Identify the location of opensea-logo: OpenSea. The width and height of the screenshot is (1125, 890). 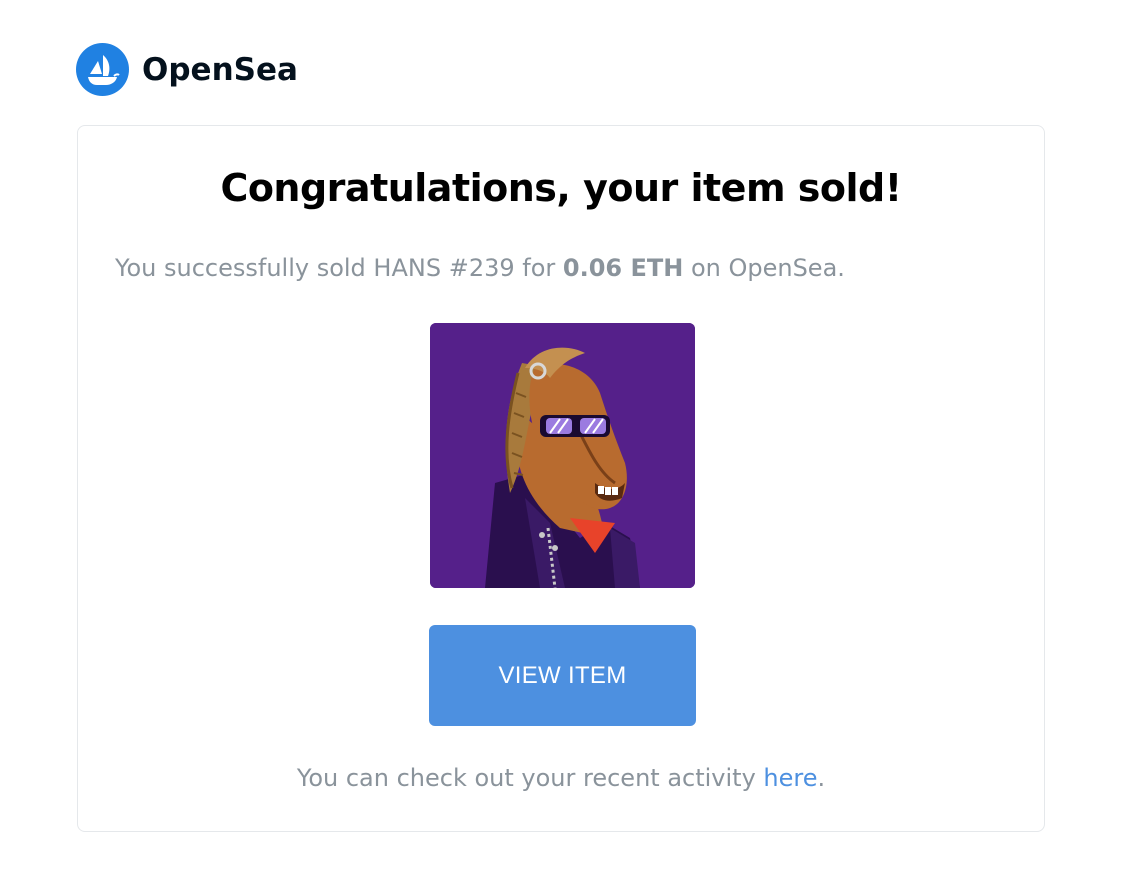
(187, 69).